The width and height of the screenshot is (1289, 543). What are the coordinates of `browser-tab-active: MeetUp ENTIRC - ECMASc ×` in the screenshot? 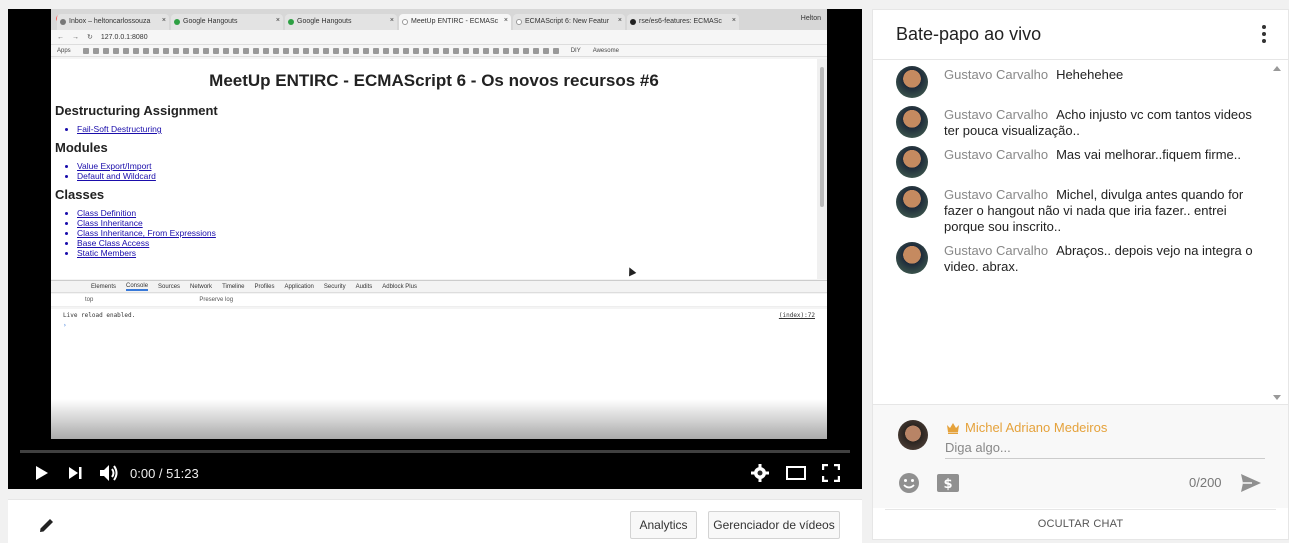 It's located at (455, 22).